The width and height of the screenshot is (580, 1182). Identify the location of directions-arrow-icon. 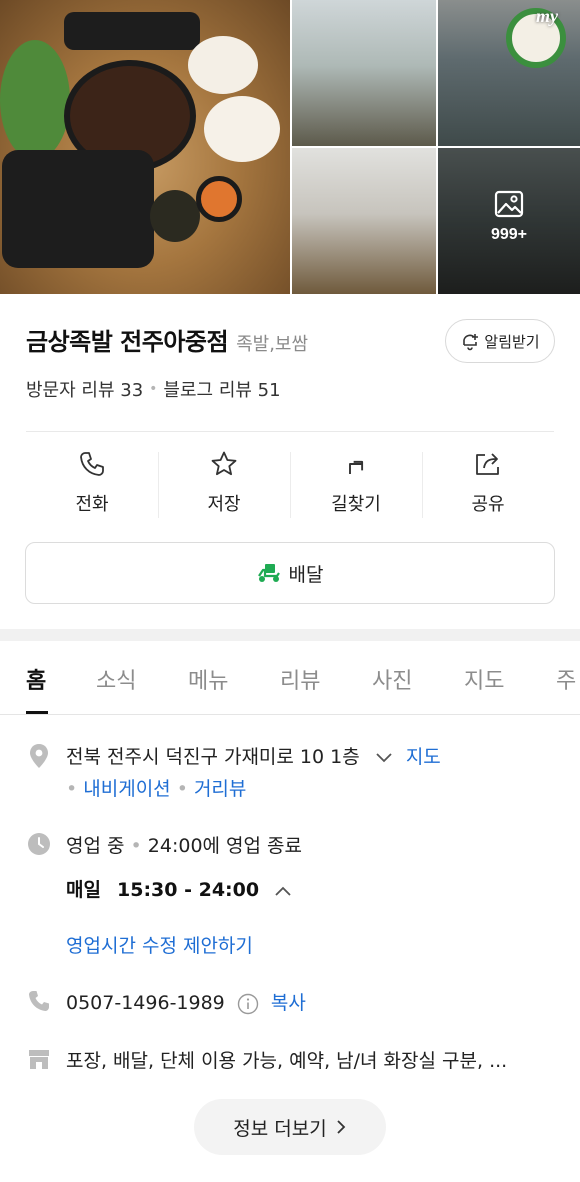
(356, 467).